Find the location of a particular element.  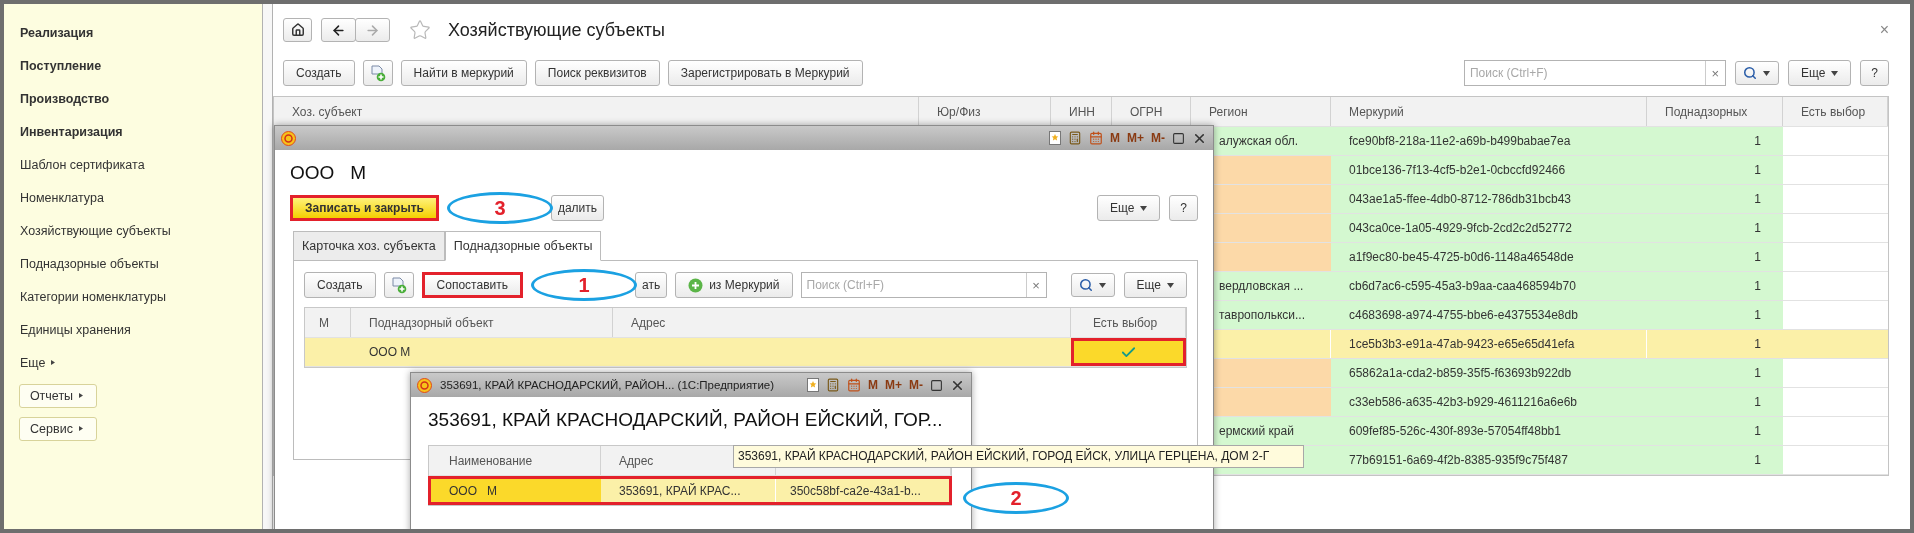

home-icon is located at coordinates (297, 30).